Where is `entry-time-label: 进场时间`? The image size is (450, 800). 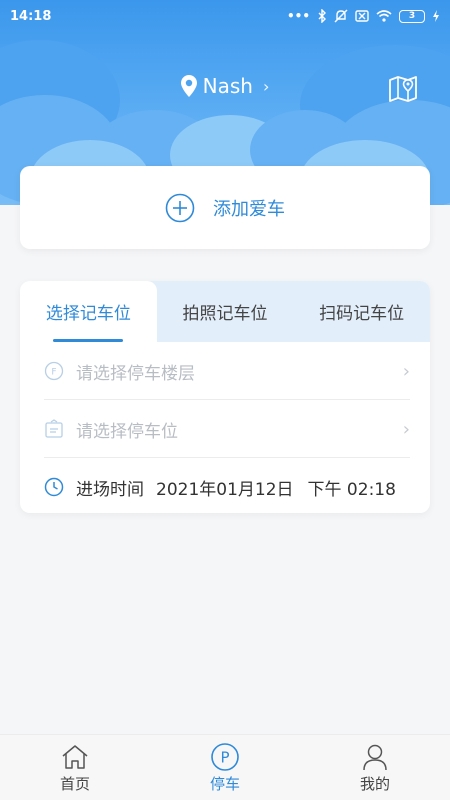
entry-time-label: 进场时间 is located at coordinates (110, 489).